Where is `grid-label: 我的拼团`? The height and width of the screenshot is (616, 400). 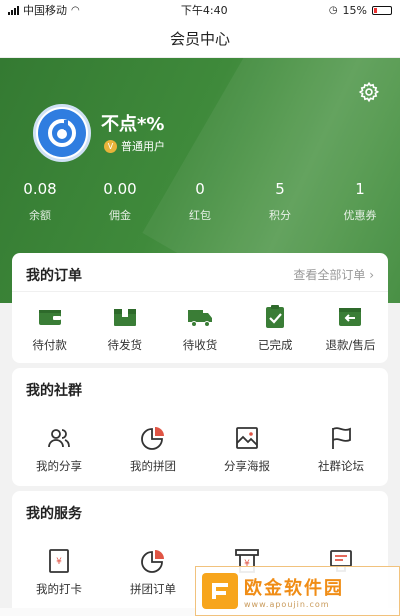 grid-label: 我的拼团 is located at coordinates (153, 466).